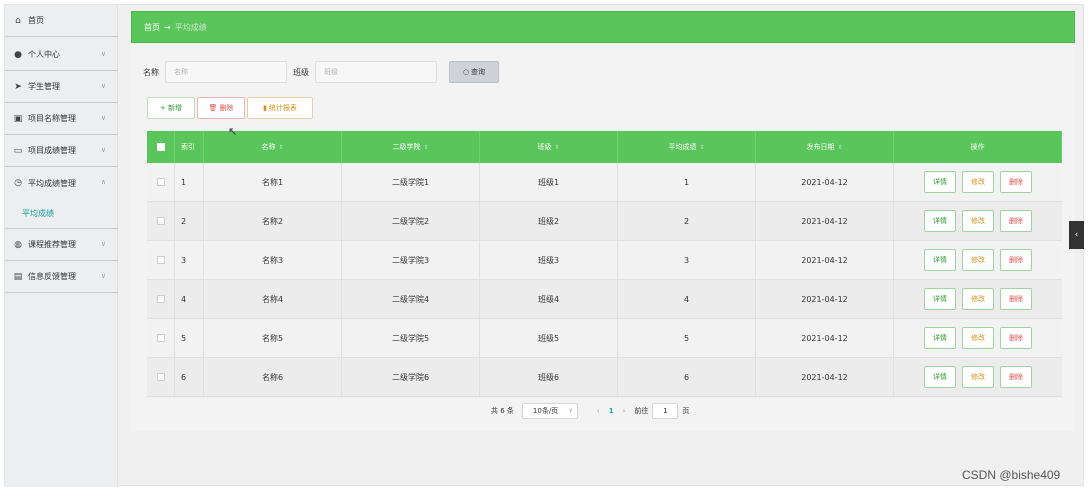 The height and width of the screenshot is (490, 1088). I want to click on header-index: 索引, so click(189, 147).